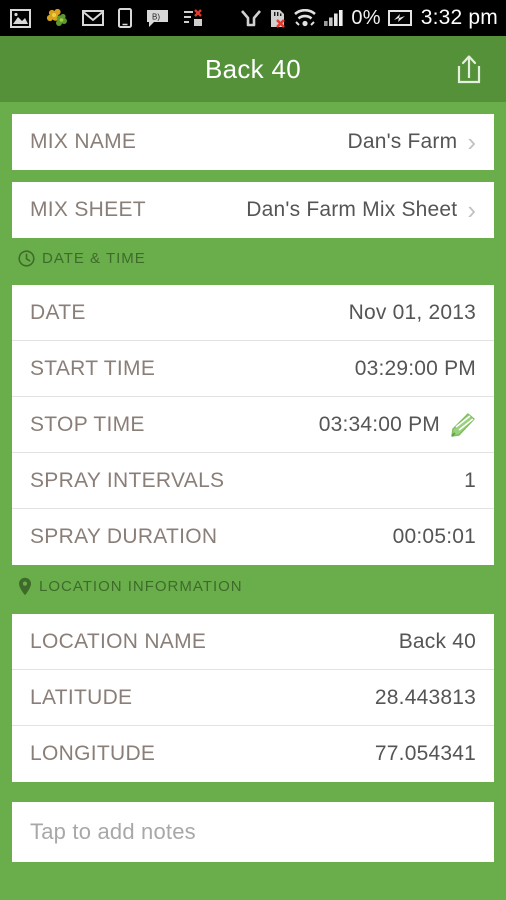 The image size is (506, 900). Describe the element at coordinates (253, 369) in the screenshot. I see `row-start-time: START TIME 03:29:00 PM` at that location.